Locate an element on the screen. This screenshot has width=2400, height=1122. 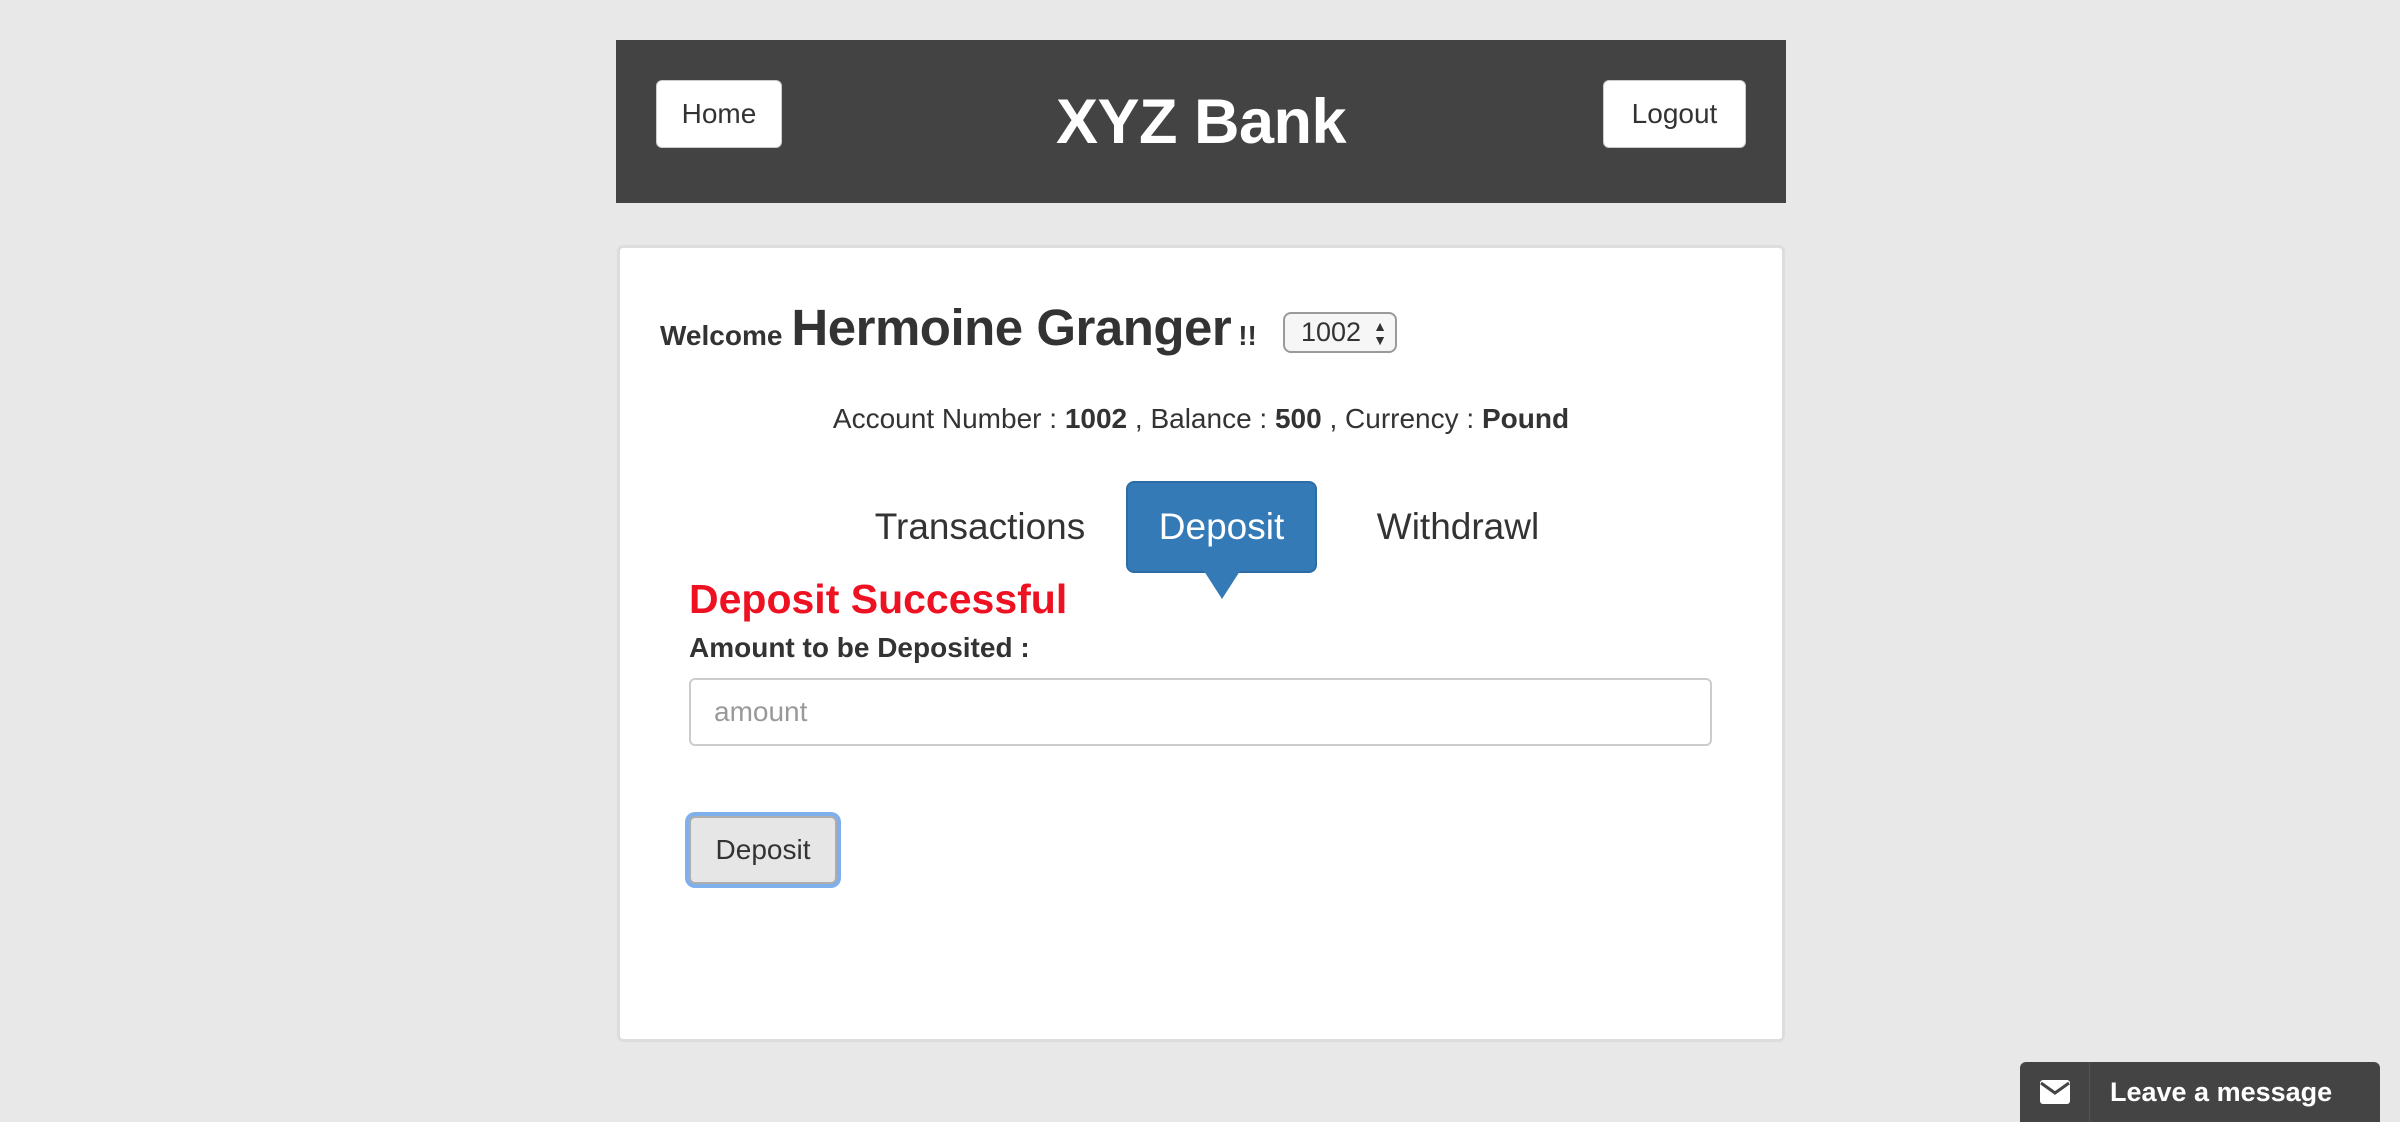
deposit-submit-button: Deposit is located at coordinates (763, 850).